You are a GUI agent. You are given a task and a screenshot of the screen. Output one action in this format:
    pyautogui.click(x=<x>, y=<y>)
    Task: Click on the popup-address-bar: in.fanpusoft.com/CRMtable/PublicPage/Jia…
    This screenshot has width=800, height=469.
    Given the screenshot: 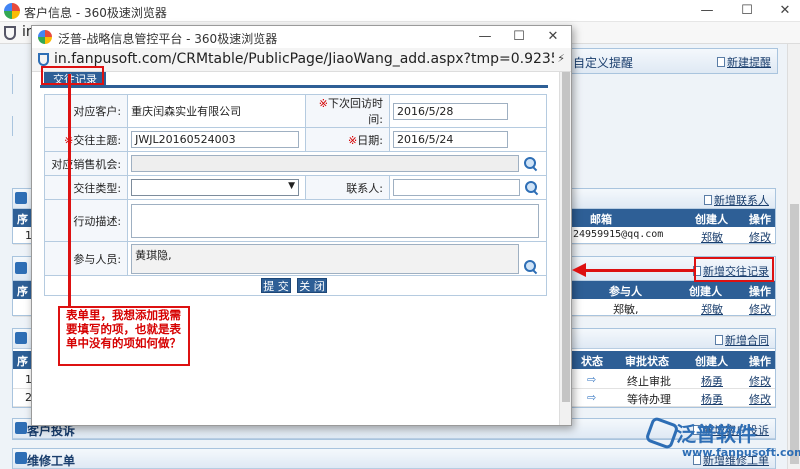 What is the action you would take?
    pyautogui.click(x=301, y=60)
    